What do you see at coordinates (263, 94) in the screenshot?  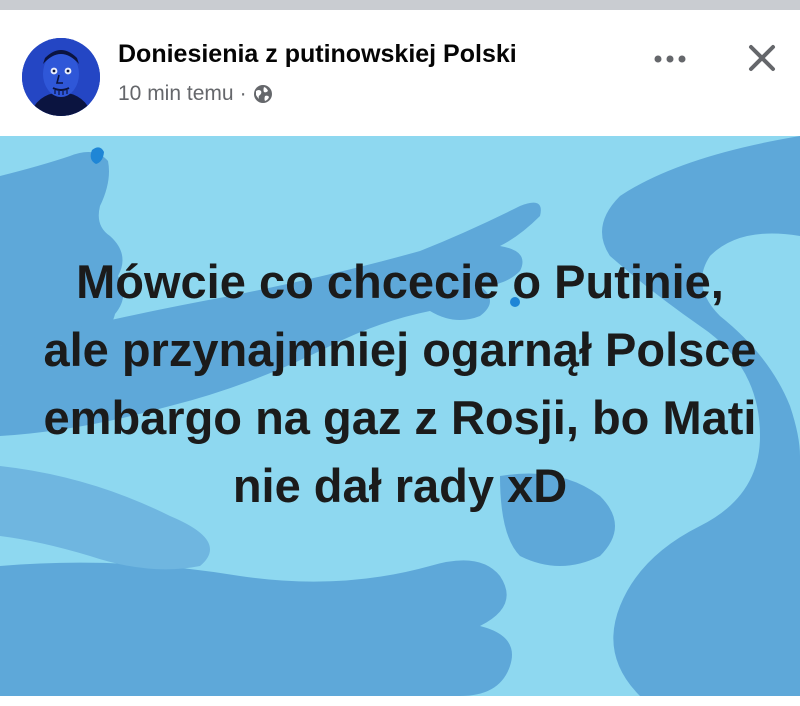 I see `globe-icon` at bounding box center [263, 94].